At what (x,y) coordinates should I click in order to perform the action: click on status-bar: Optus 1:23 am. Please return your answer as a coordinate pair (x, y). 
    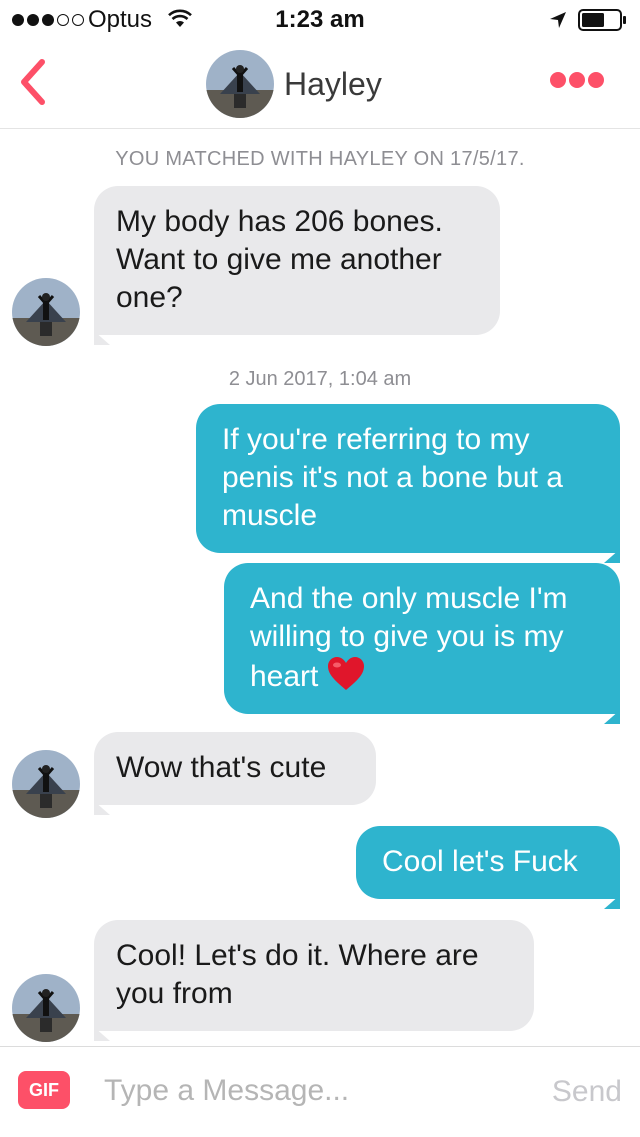
    Looking at the image, I should click on (320, 20).